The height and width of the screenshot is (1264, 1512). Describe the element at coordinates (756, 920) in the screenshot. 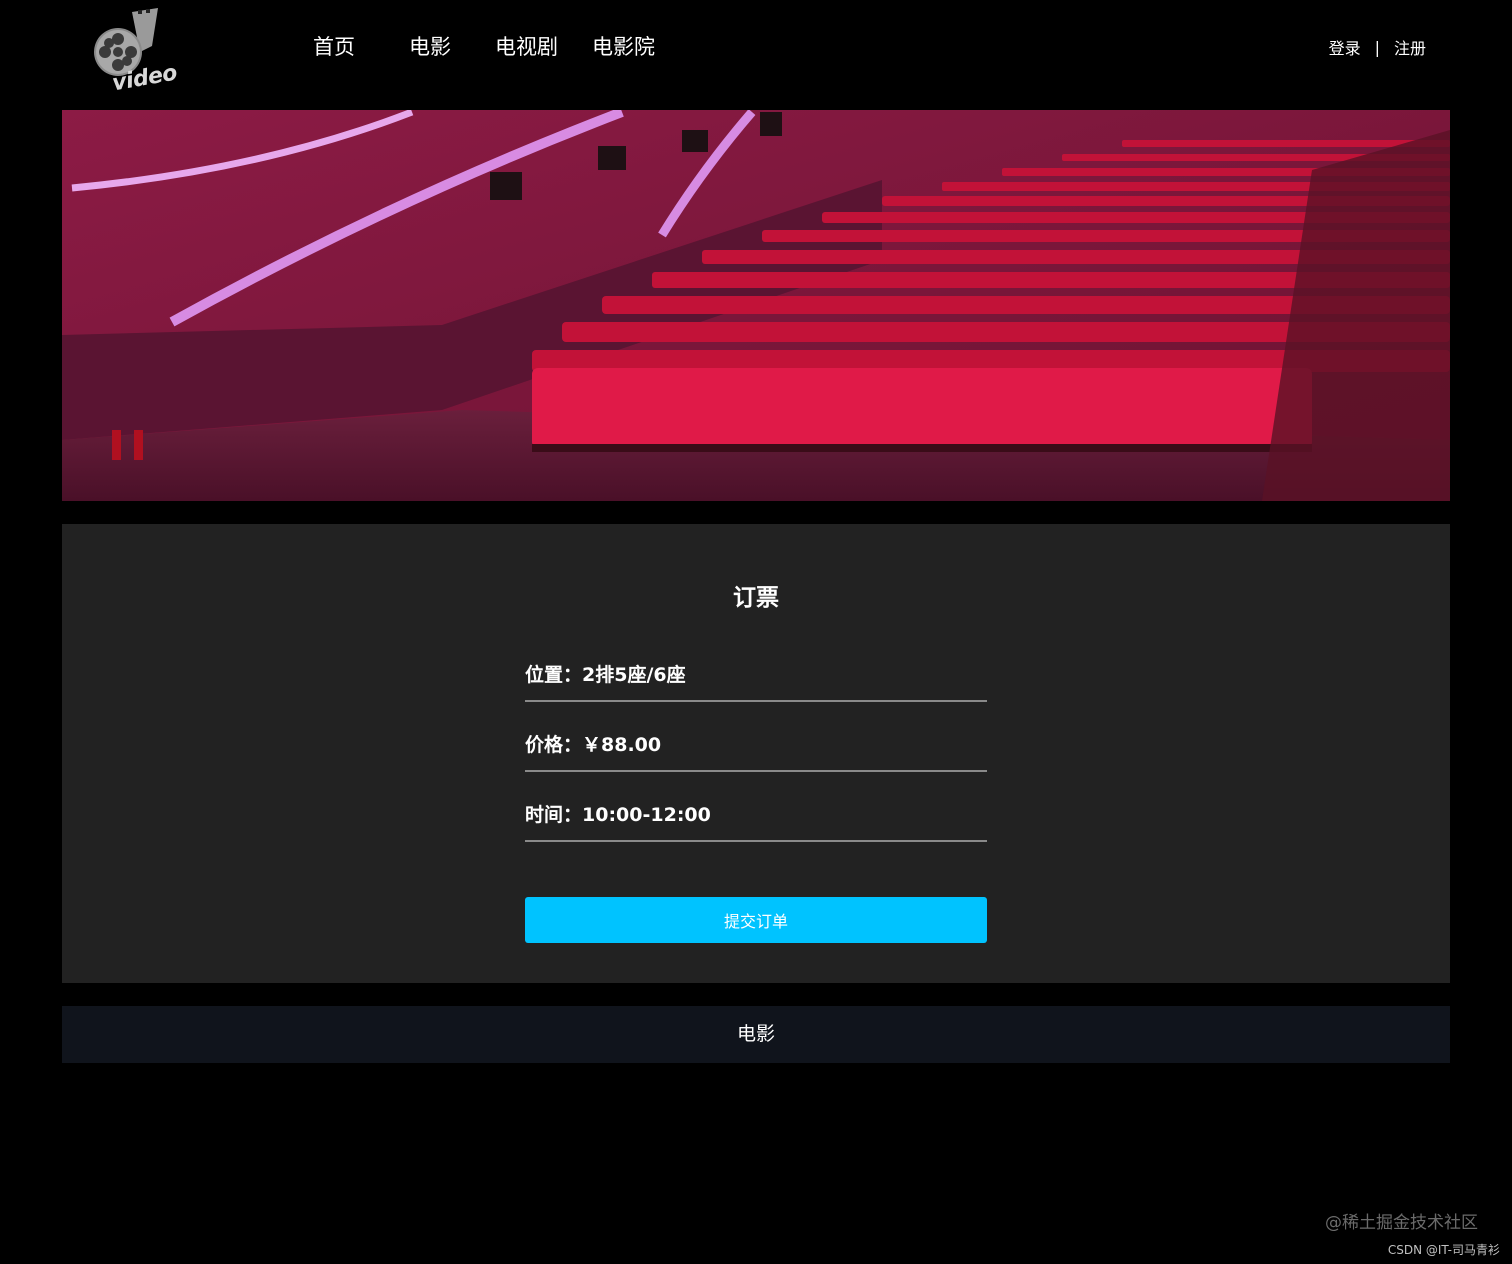

I see `submit-order-button: 提交订单` at that location.